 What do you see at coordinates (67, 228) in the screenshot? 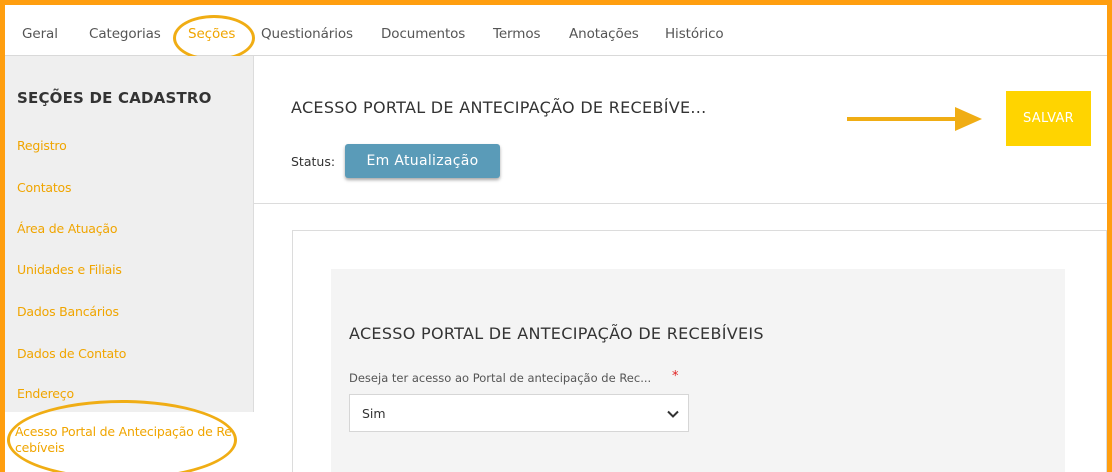
I see `sidebar-item-area-de-atuacao: Área de Atuação` at bounding box center [67, 228].